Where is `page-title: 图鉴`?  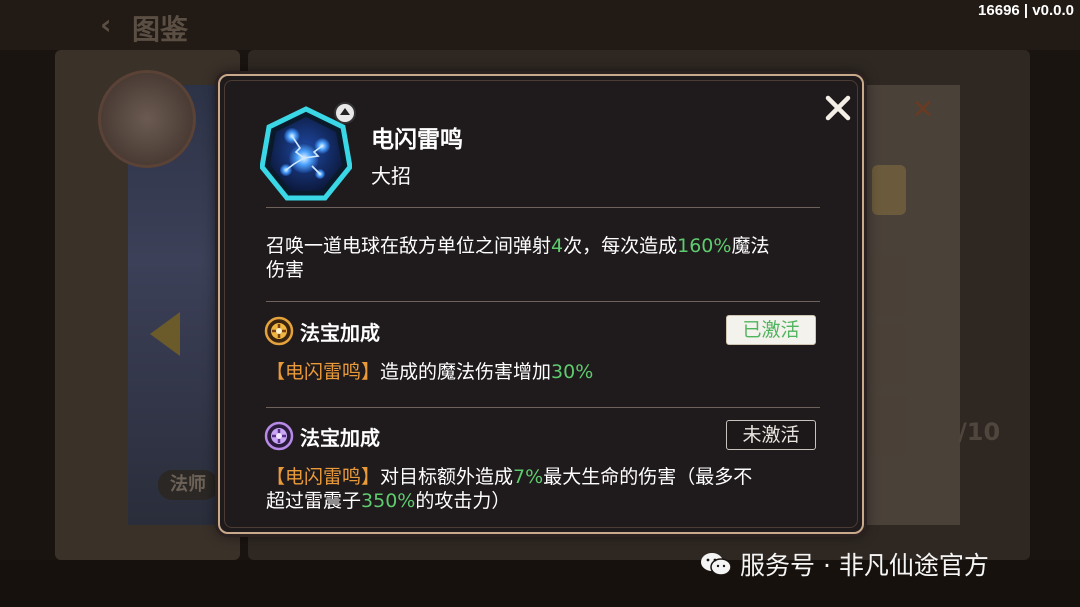 page-title: 图鉴 is located at coordinates (160, 29).